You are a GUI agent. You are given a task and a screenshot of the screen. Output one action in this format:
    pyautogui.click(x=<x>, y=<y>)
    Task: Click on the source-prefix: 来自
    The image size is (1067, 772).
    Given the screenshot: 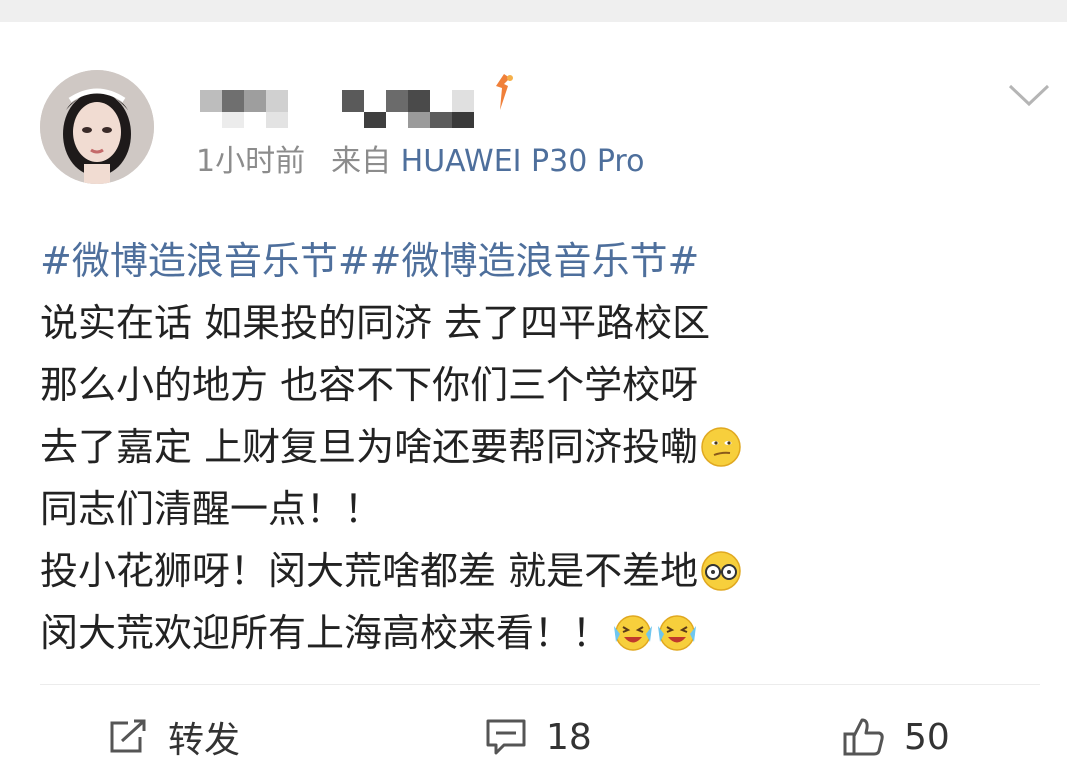 What is the action you would take?
    pyautogui.click(x=361, y=161)
    